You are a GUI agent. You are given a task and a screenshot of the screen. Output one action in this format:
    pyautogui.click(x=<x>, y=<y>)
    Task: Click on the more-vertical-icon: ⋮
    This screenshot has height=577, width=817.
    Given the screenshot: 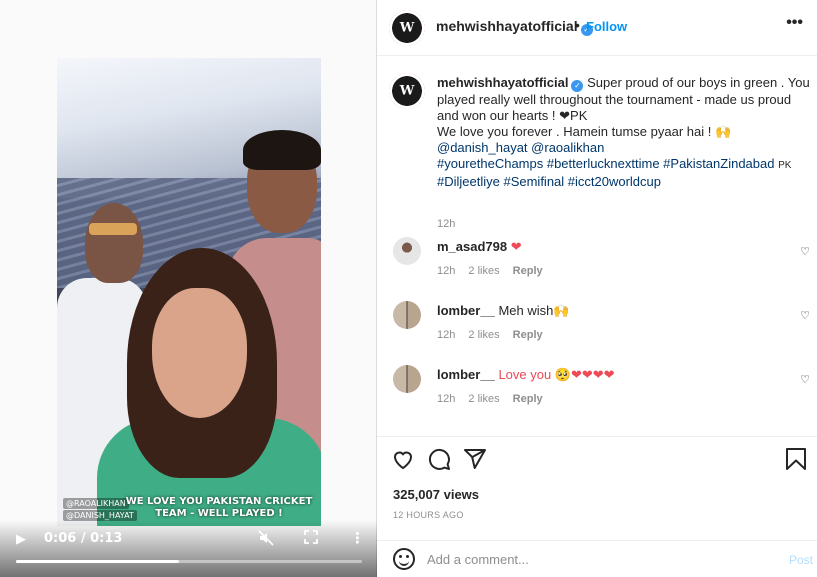 What is the action you would take?
    pyautogui.click(x=357, y=538)
    